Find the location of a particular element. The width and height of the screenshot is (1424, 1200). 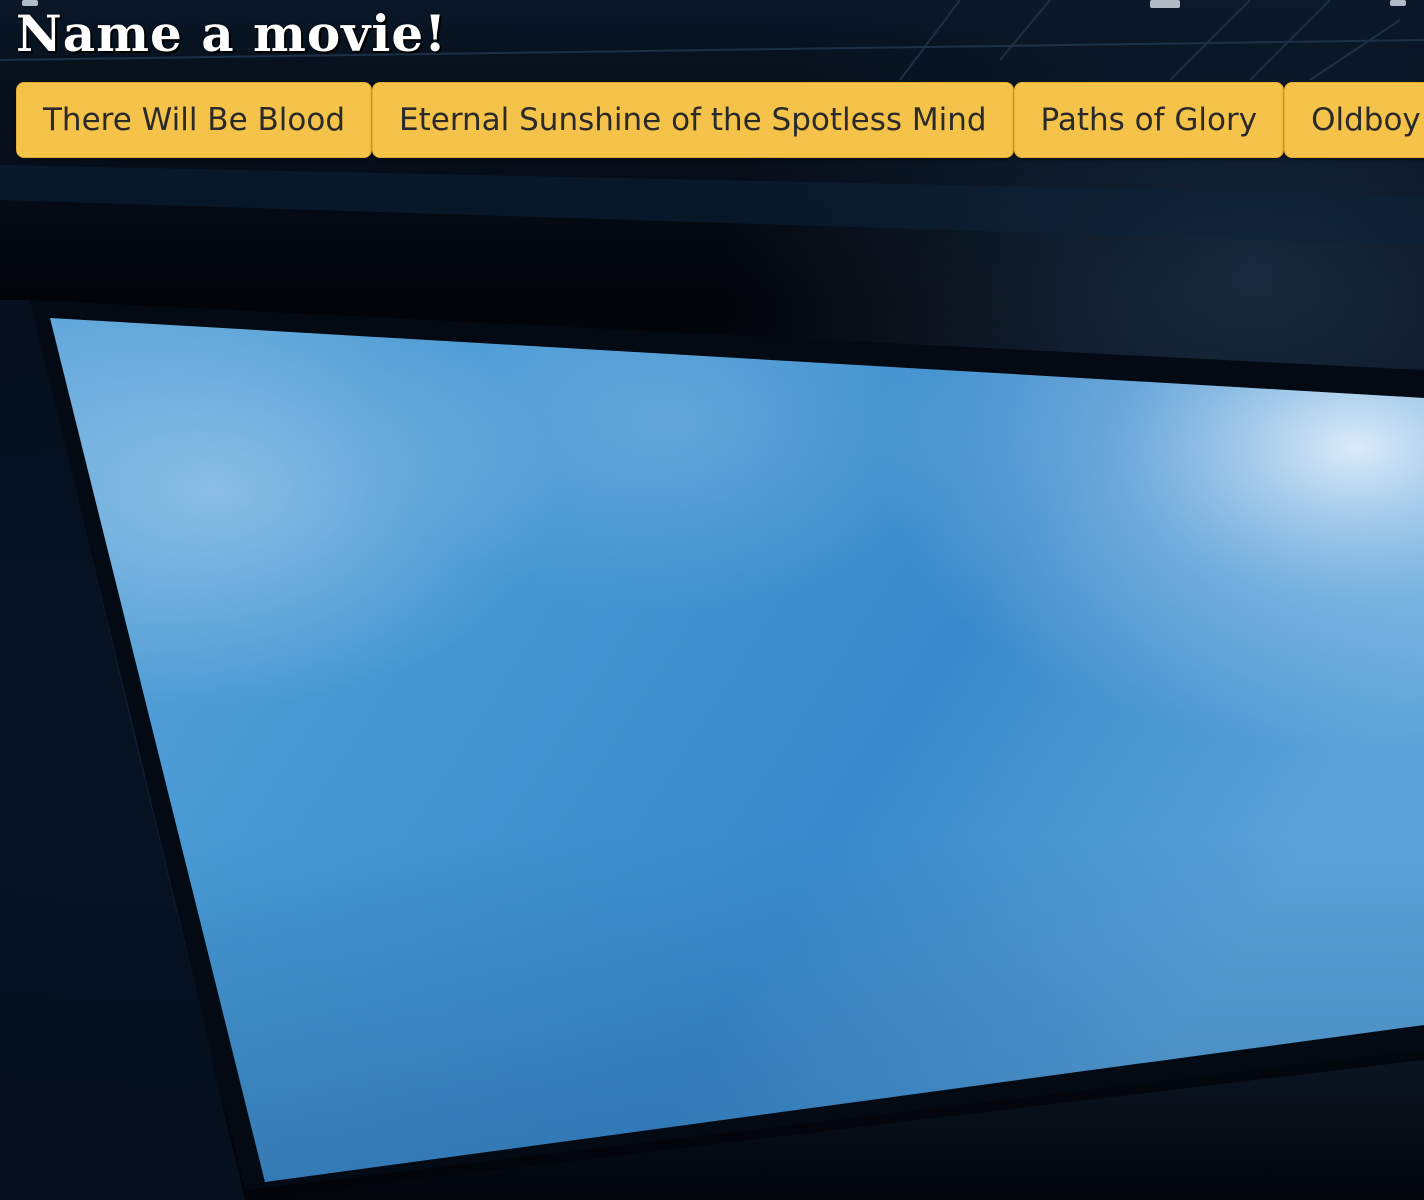

movie-option-there-will-be-blood: There Will Be Blood is located at coordinates (194, 120).